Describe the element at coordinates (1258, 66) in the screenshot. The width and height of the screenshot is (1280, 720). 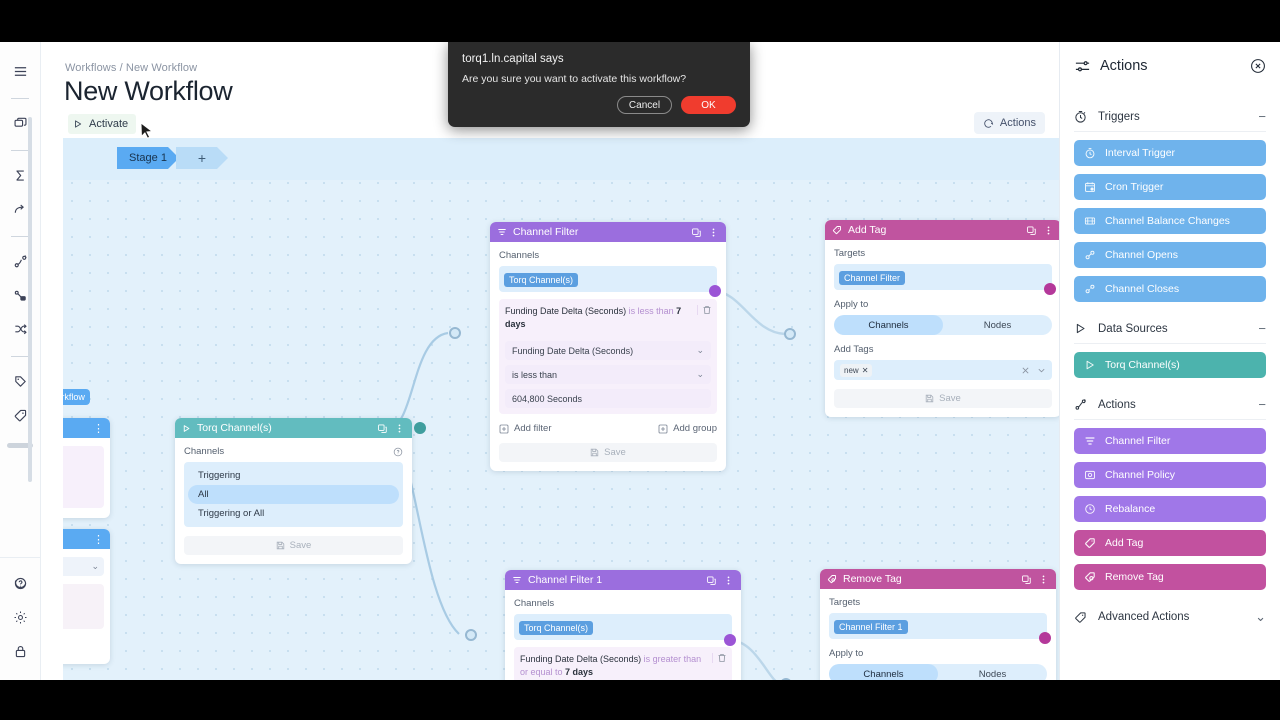
I see `close-icon` at that location.